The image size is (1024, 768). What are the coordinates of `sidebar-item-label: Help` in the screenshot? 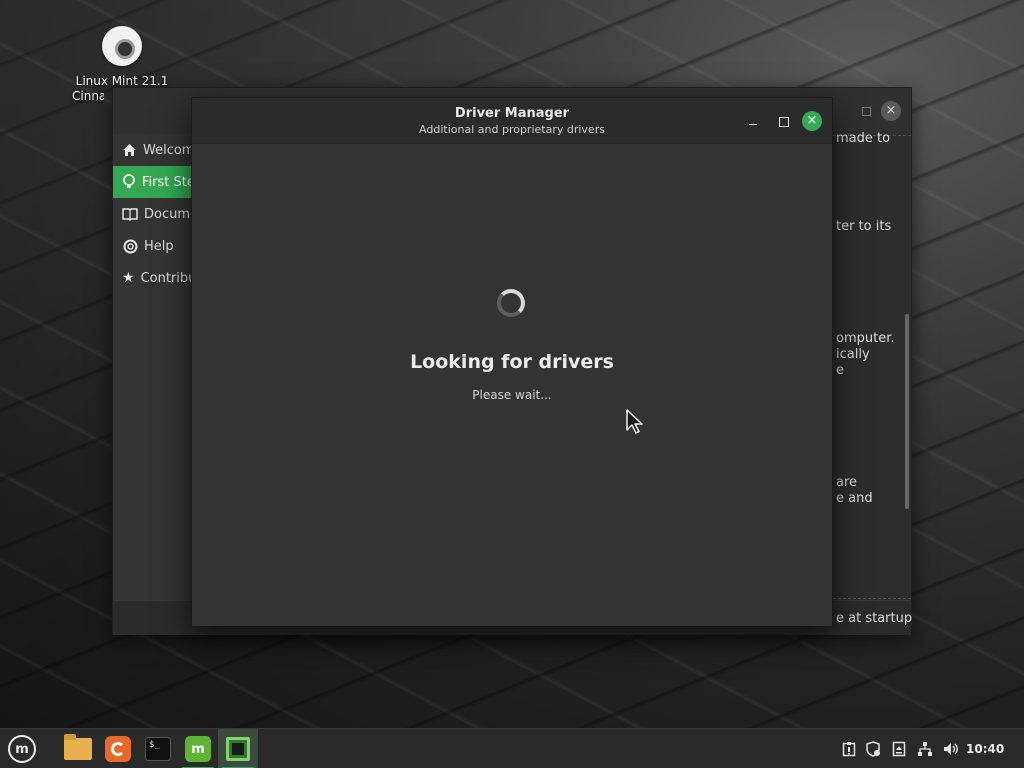 It's located at (159, 246).